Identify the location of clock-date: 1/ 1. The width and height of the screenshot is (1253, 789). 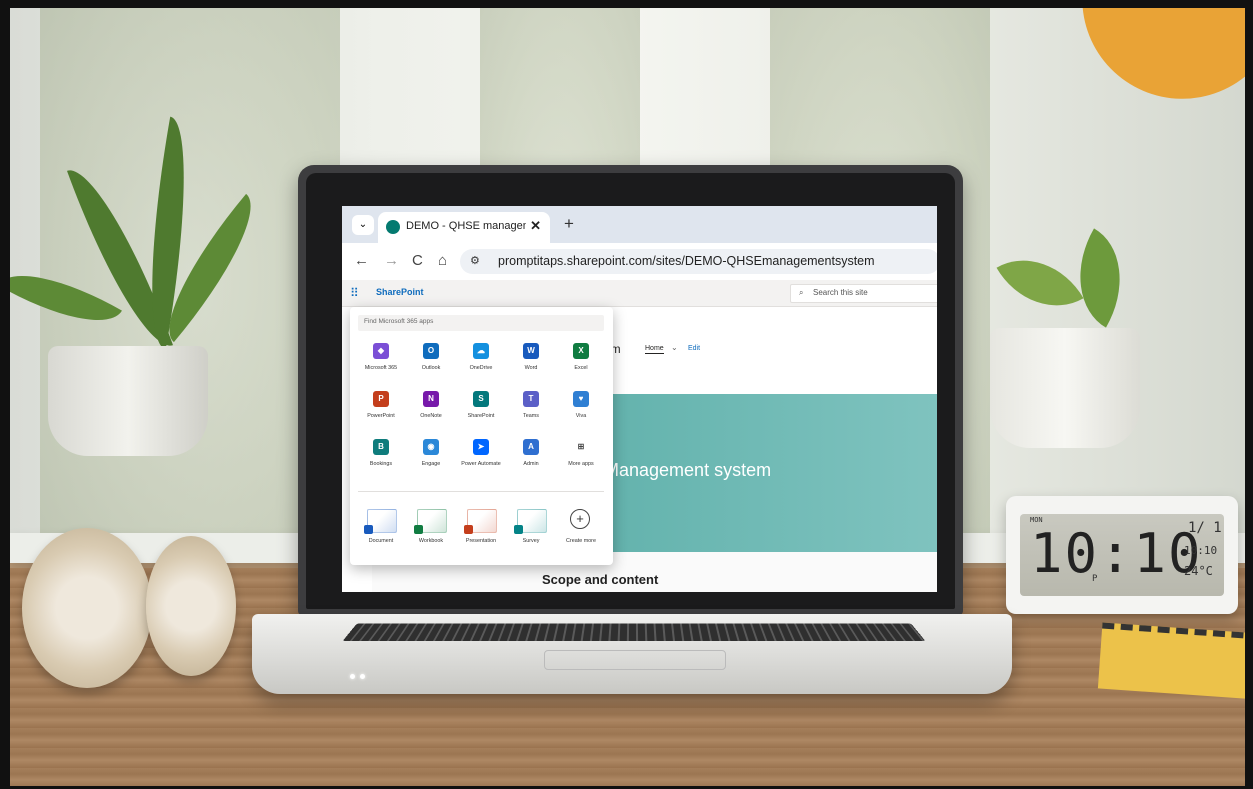
(1205, 528).